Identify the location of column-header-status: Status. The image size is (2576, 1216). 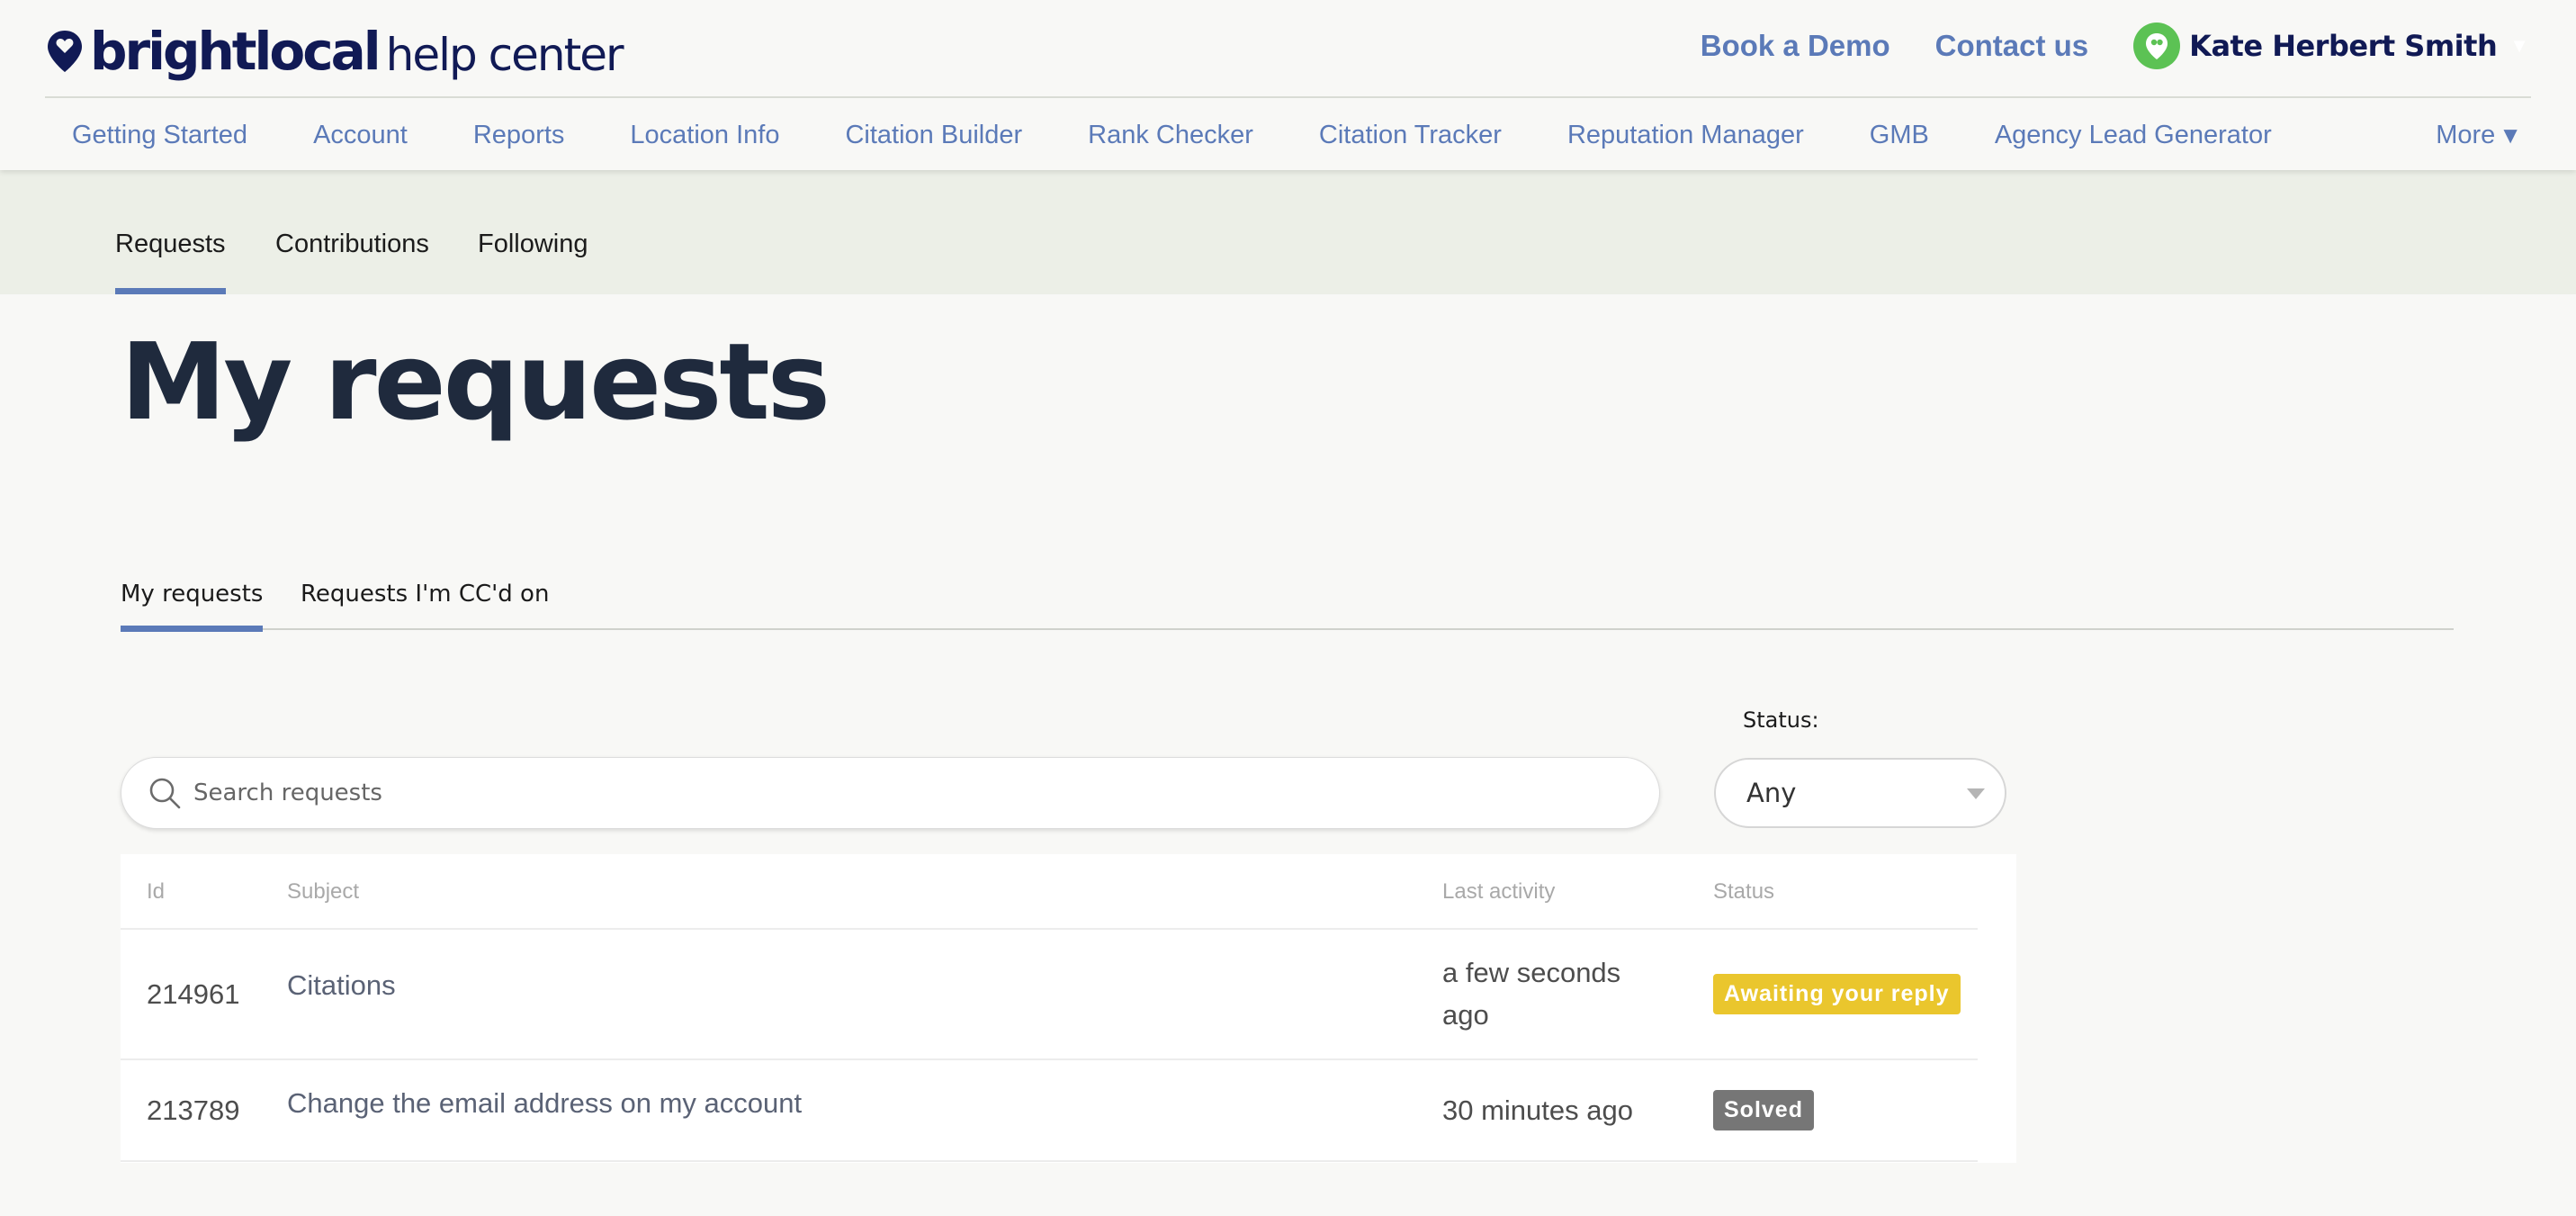
(1744, 892).